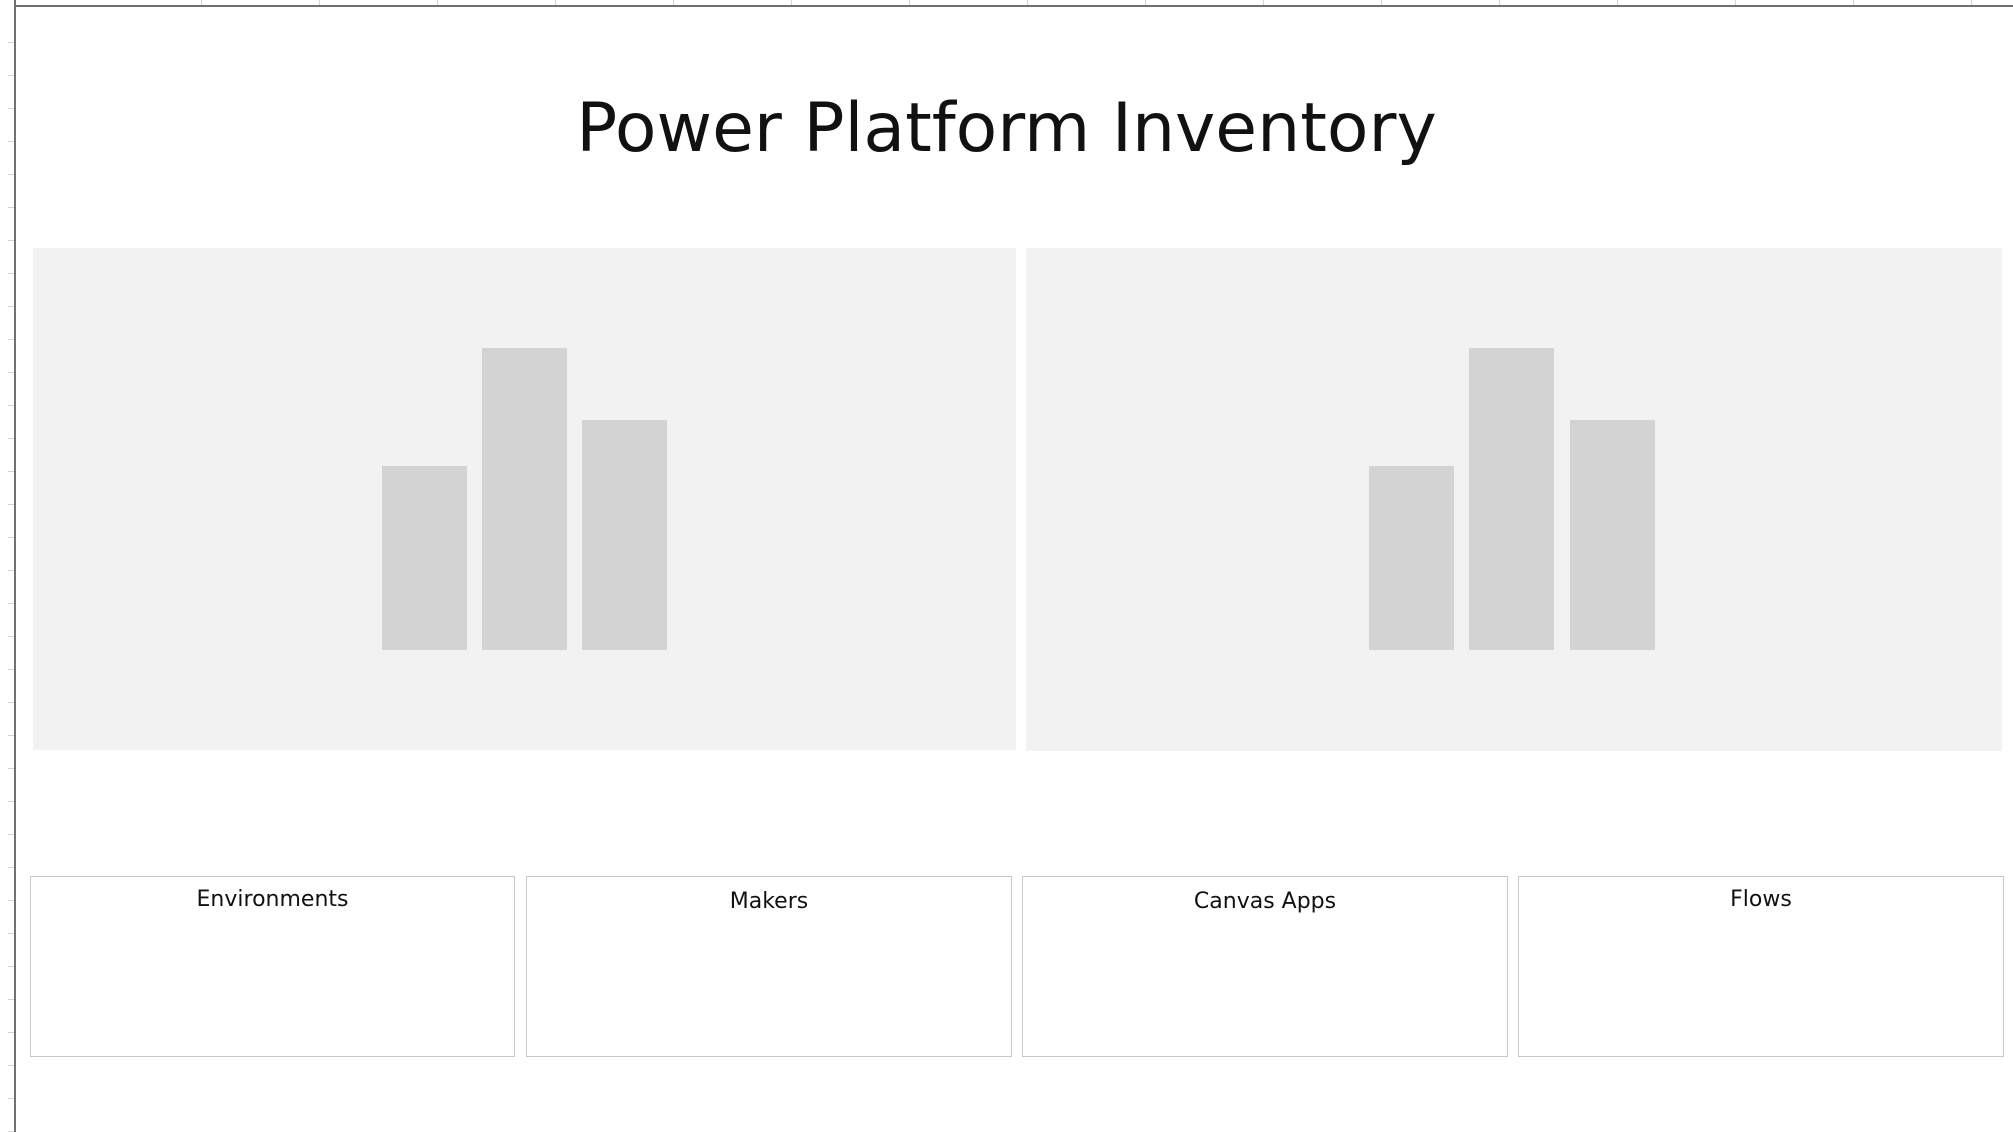 The width and height of the screenshot is (2013, 1132). I want to click on card-title-canvas-apps: Canvas Apps, so click(1265, 901).